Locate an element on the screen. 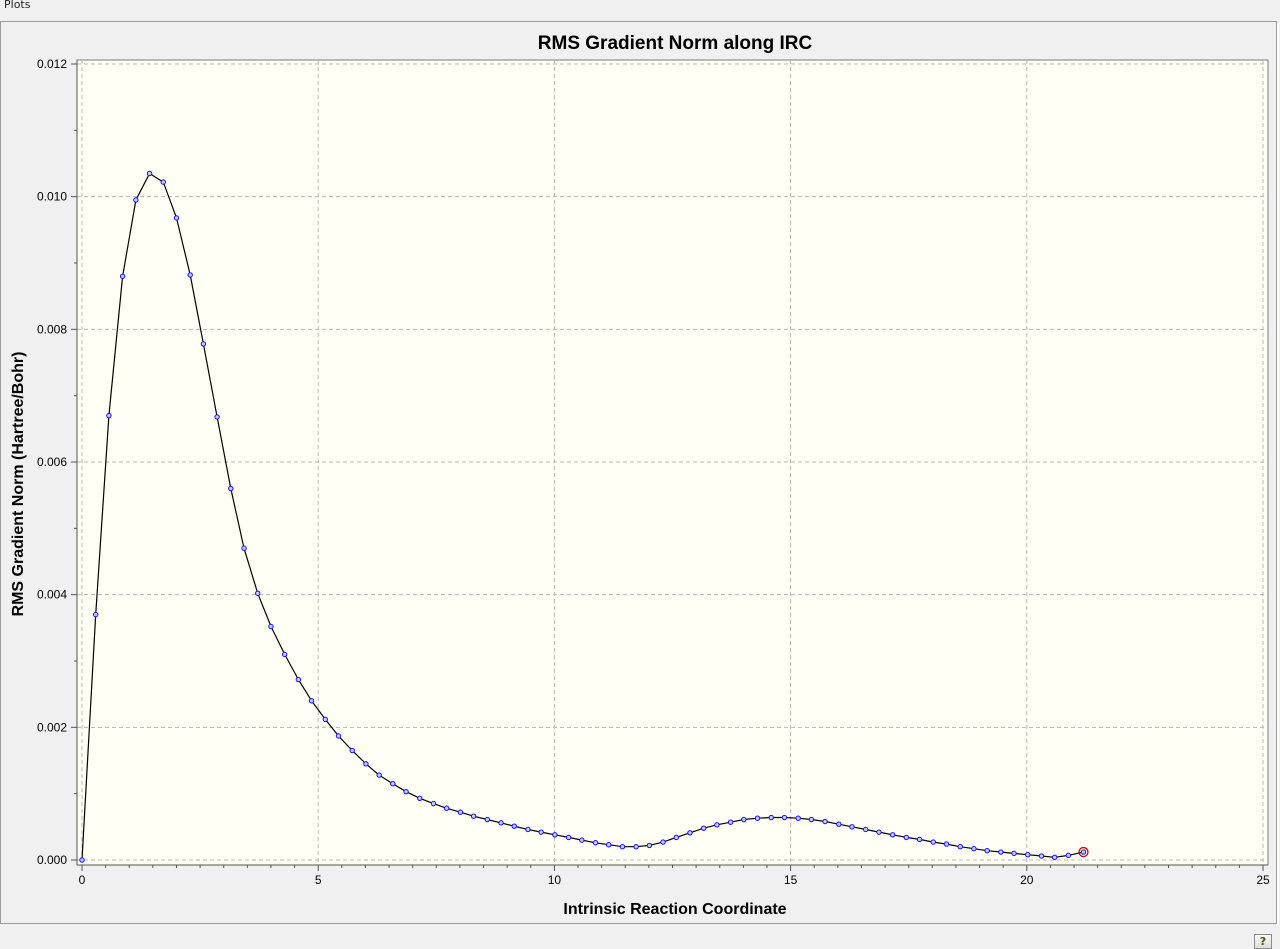  x-tick-label: 10 is located at coordinates (555, 880).